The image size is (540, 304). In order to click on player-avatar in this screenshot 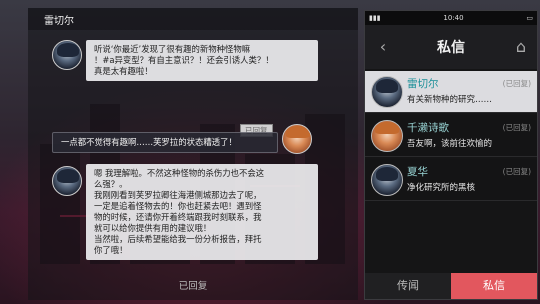, I will do `click(297, 139)`.